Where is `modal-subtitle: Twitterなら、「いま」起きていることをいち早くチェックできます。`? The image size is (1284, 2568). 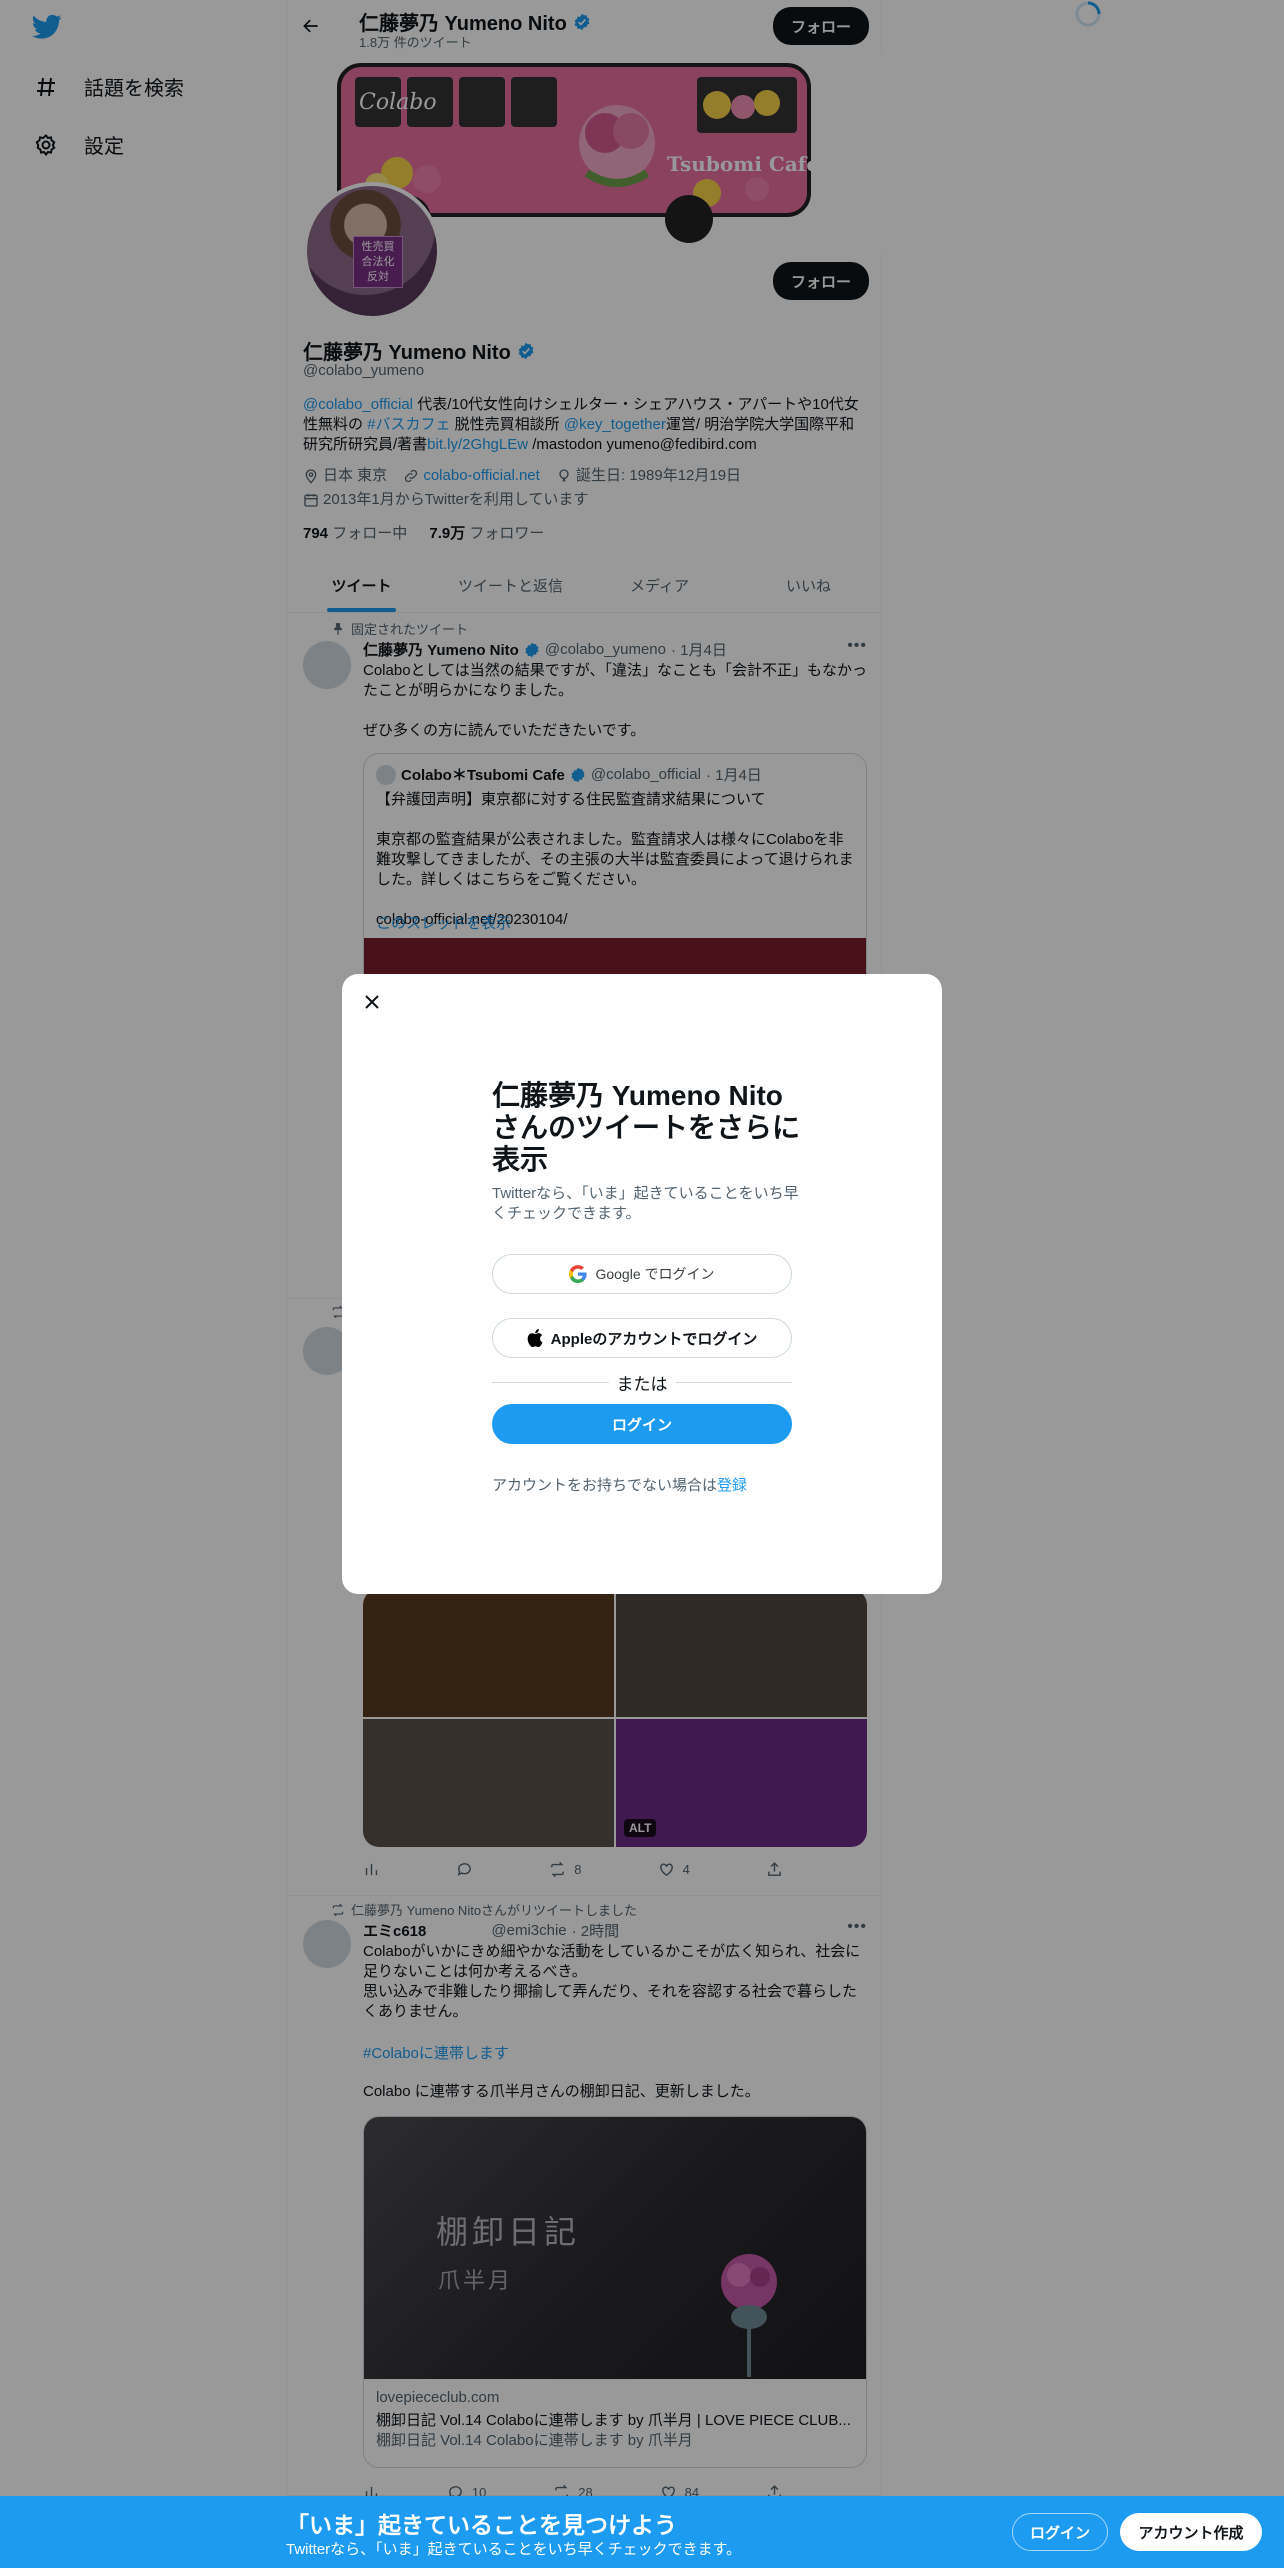
modal-subtitle: Twitterなら、「いま」起きていることをいち早くチェックできます。 is located at coordinates (645, 1203).